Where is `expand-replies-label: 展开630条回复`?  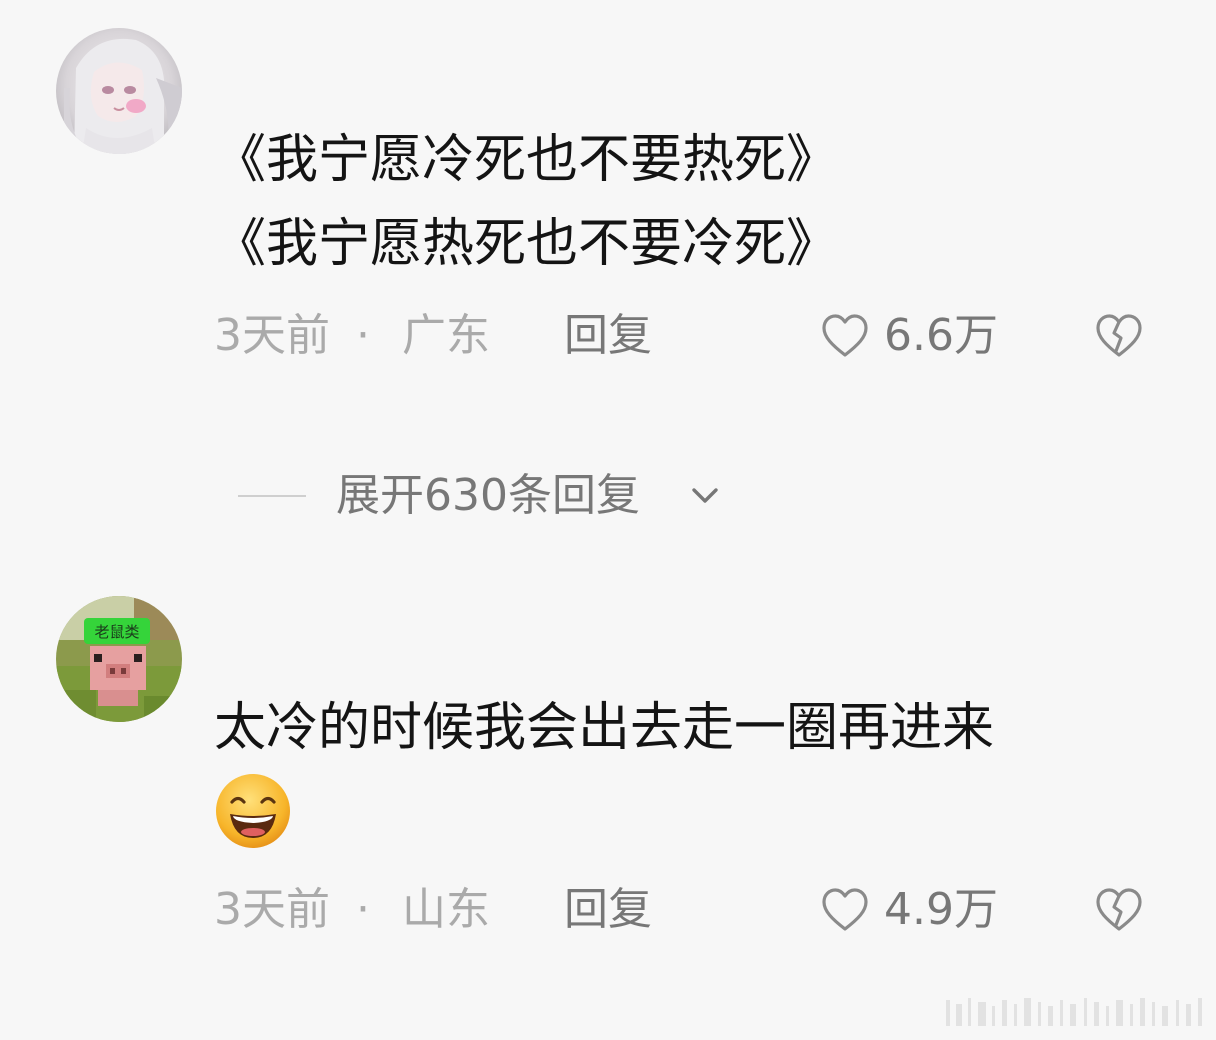 expand-replies-label: 展开630条回复 is located at coordinates (488, 495).